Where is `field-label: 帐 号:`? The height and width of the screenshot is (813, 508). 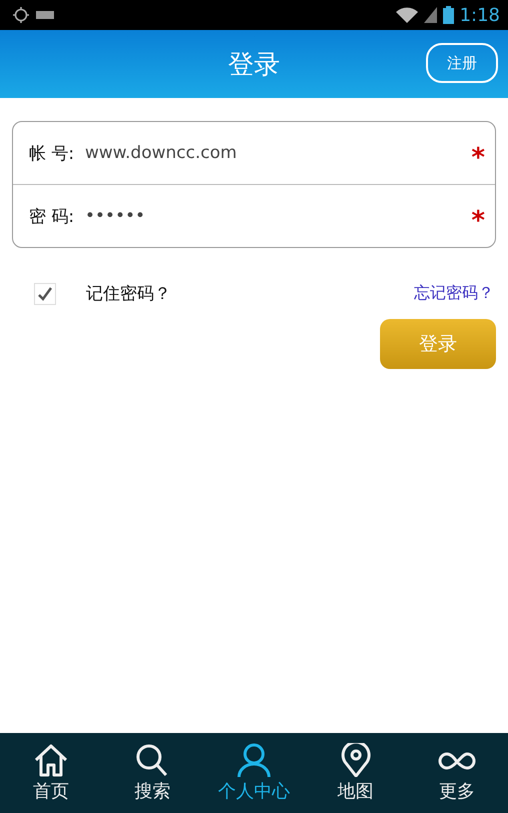
field-label: 帐 号: is located at coordinates (52, 153).